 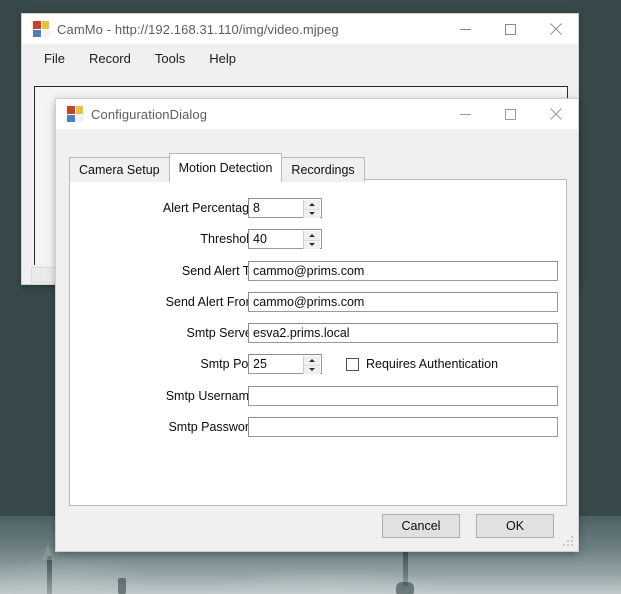 I want to click on field-row-send-alert-from: Send Alert From cammo@prims.com, so click(x=318, y=302).